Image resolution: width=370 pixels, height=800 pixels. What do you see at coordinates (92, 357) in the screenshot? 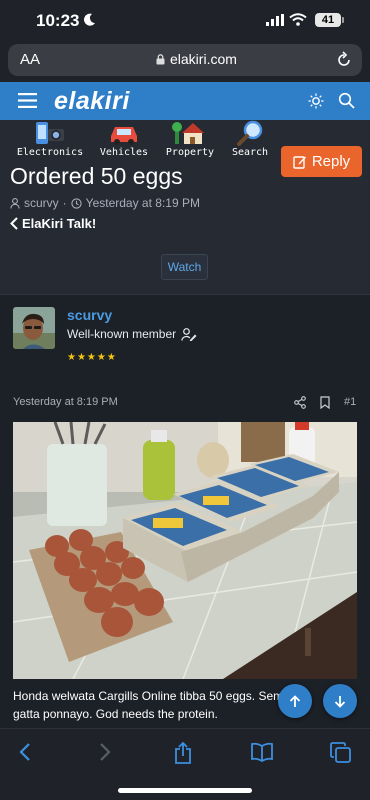
I see `rating-stars: ★★★★★` at bounding box center [92, 357].